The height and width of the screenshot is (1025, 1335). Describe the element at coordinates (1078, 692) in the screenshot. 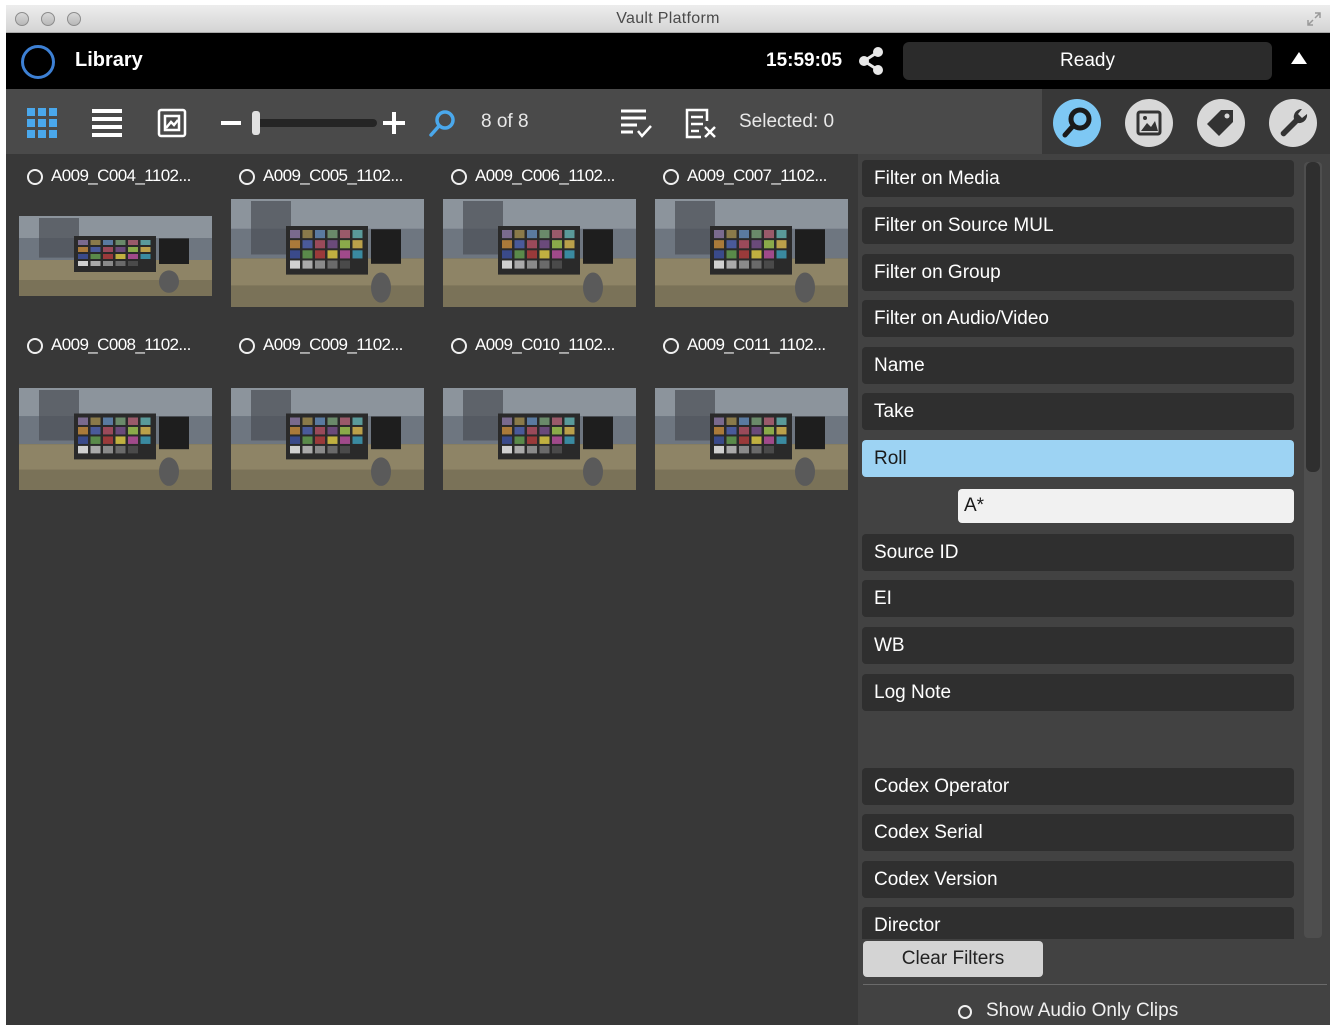

I see `filter-item: Log Note` at that location.